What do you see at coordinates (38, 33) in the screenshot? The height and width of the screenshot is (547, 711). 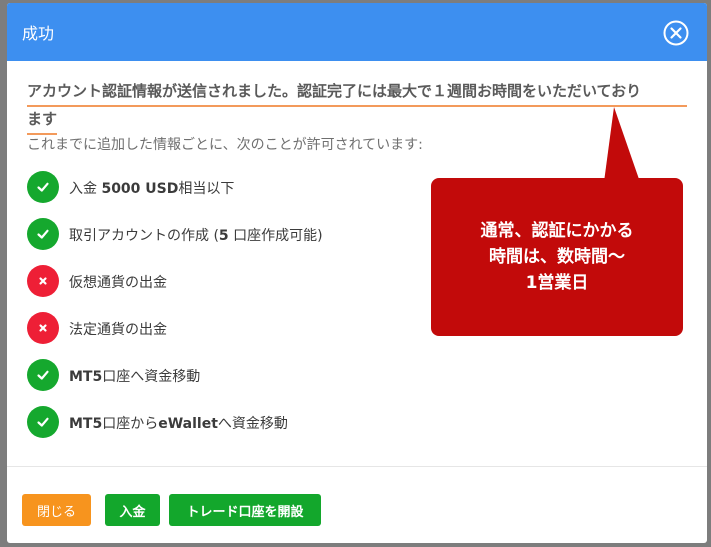 I see `dialog-title: 成功` at bounding box center [38, 33].